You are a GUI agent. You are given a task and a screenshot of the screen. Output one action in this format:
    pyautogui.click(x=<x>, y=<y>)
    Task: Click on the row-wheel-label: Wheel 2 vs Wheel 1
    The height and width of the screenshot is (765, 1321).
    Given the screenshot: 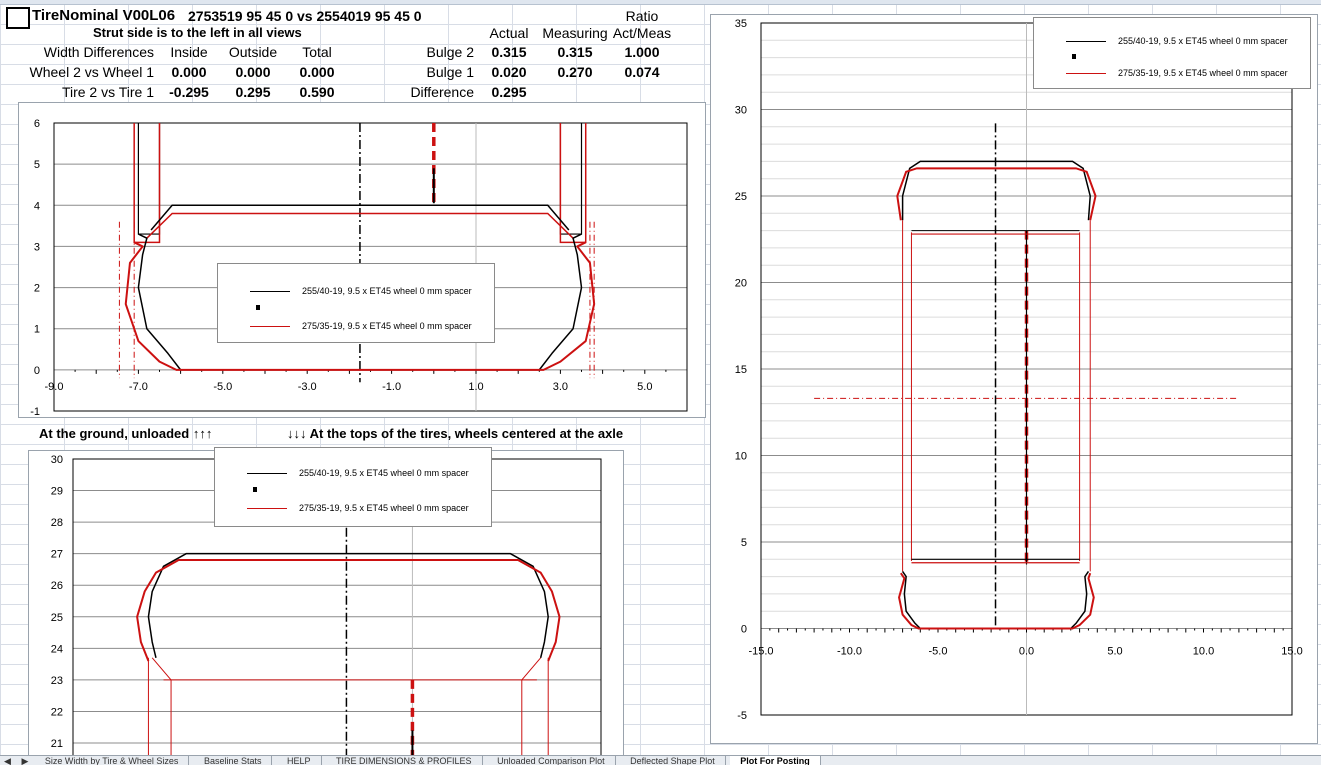 What is the action you would take?
    pyautogui.click(x=92, y=72)
    